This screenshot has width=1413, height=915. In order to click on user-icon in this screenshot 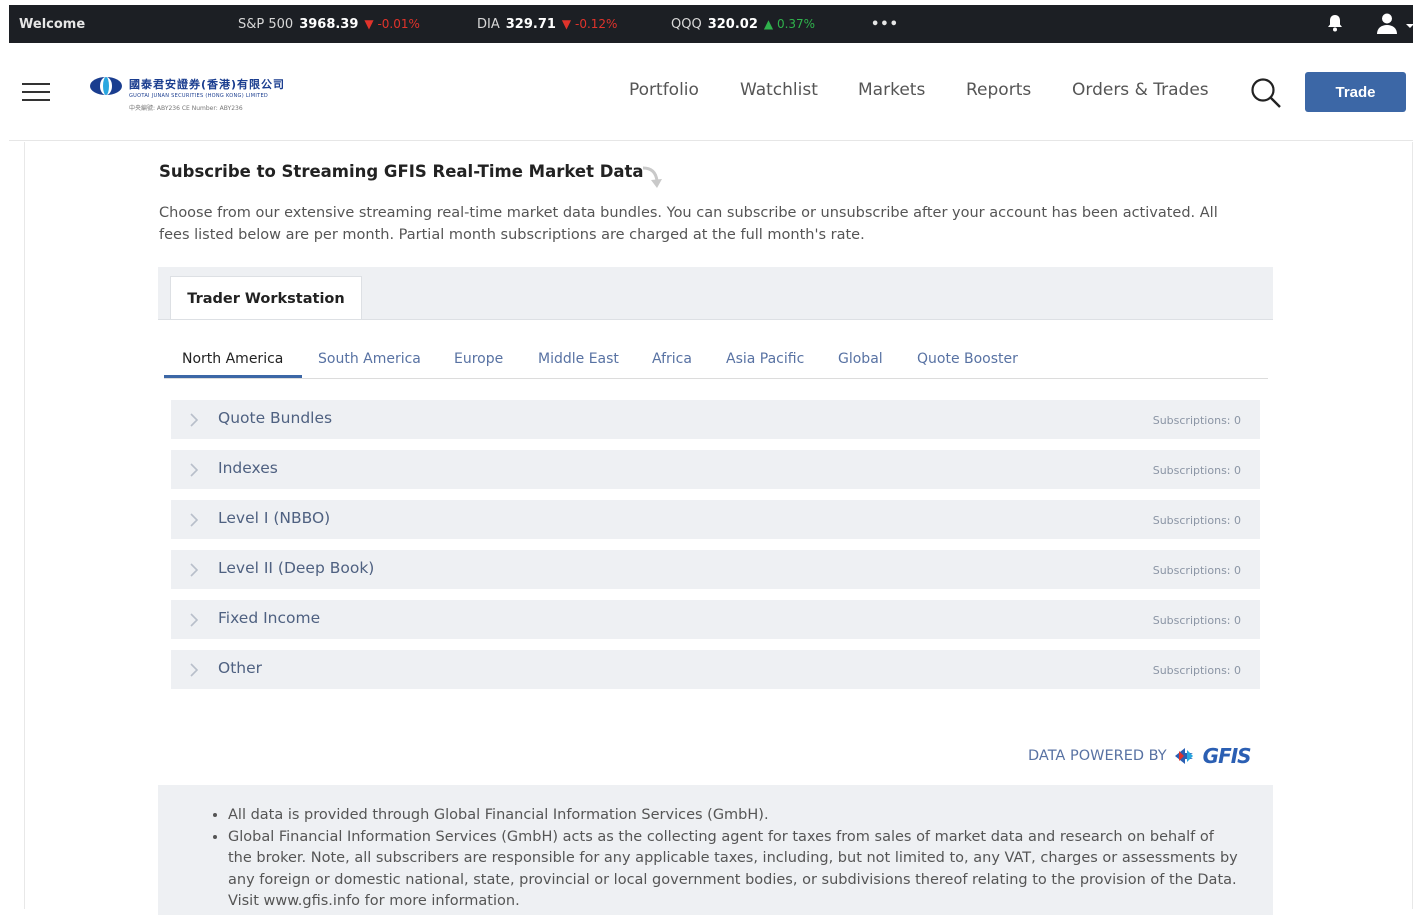, I will do `click(1387, 23)`.